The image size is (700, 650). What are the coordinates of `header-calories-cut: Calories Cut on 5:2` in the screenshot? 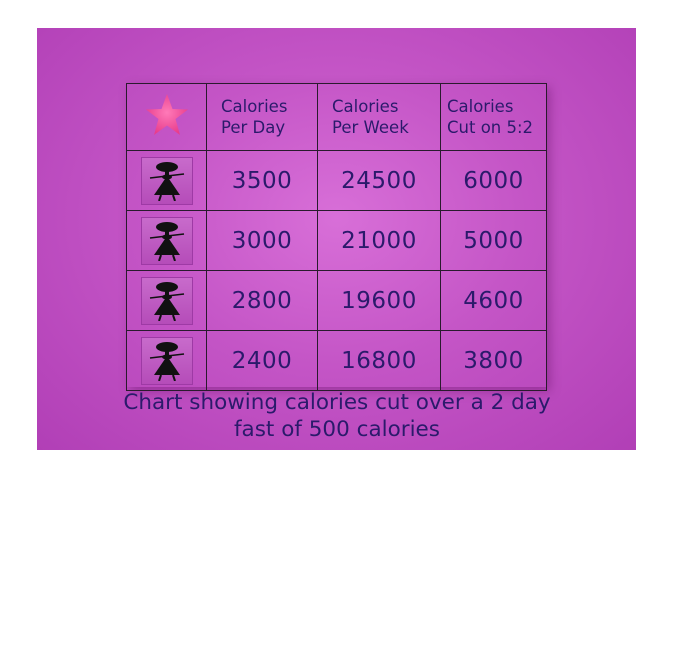 It's located at (493, 117).